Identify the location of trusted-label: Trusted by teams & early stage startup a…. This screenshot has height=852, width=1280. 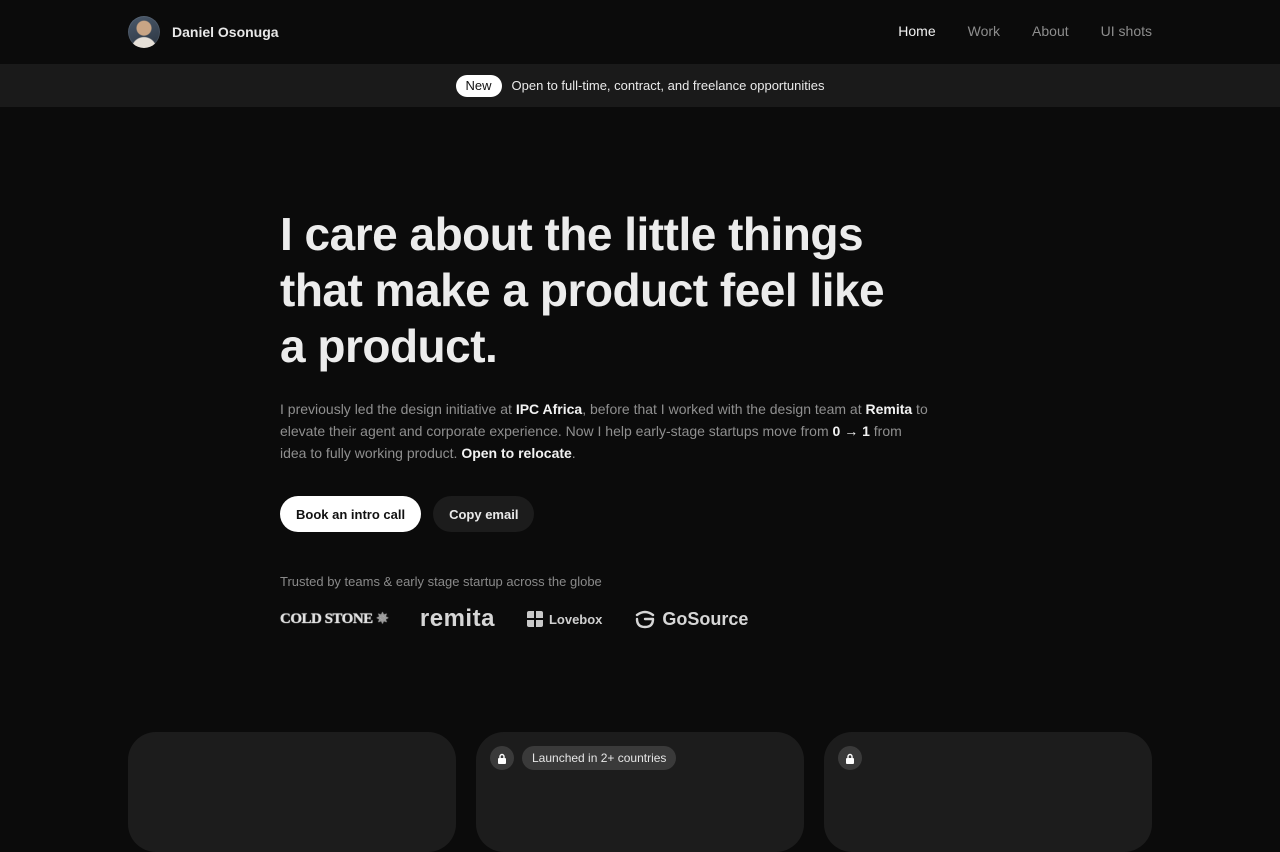
(441, 581).